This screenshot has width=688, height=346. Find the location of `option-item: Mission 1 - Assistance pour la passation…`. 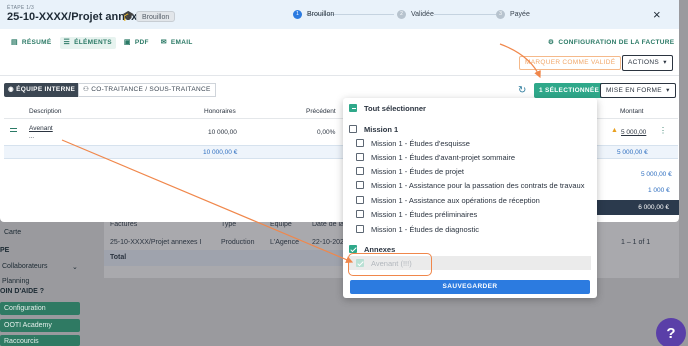

option-item: Mission 1 - Assistance pour la passation… is located at coordinates (470, 185).